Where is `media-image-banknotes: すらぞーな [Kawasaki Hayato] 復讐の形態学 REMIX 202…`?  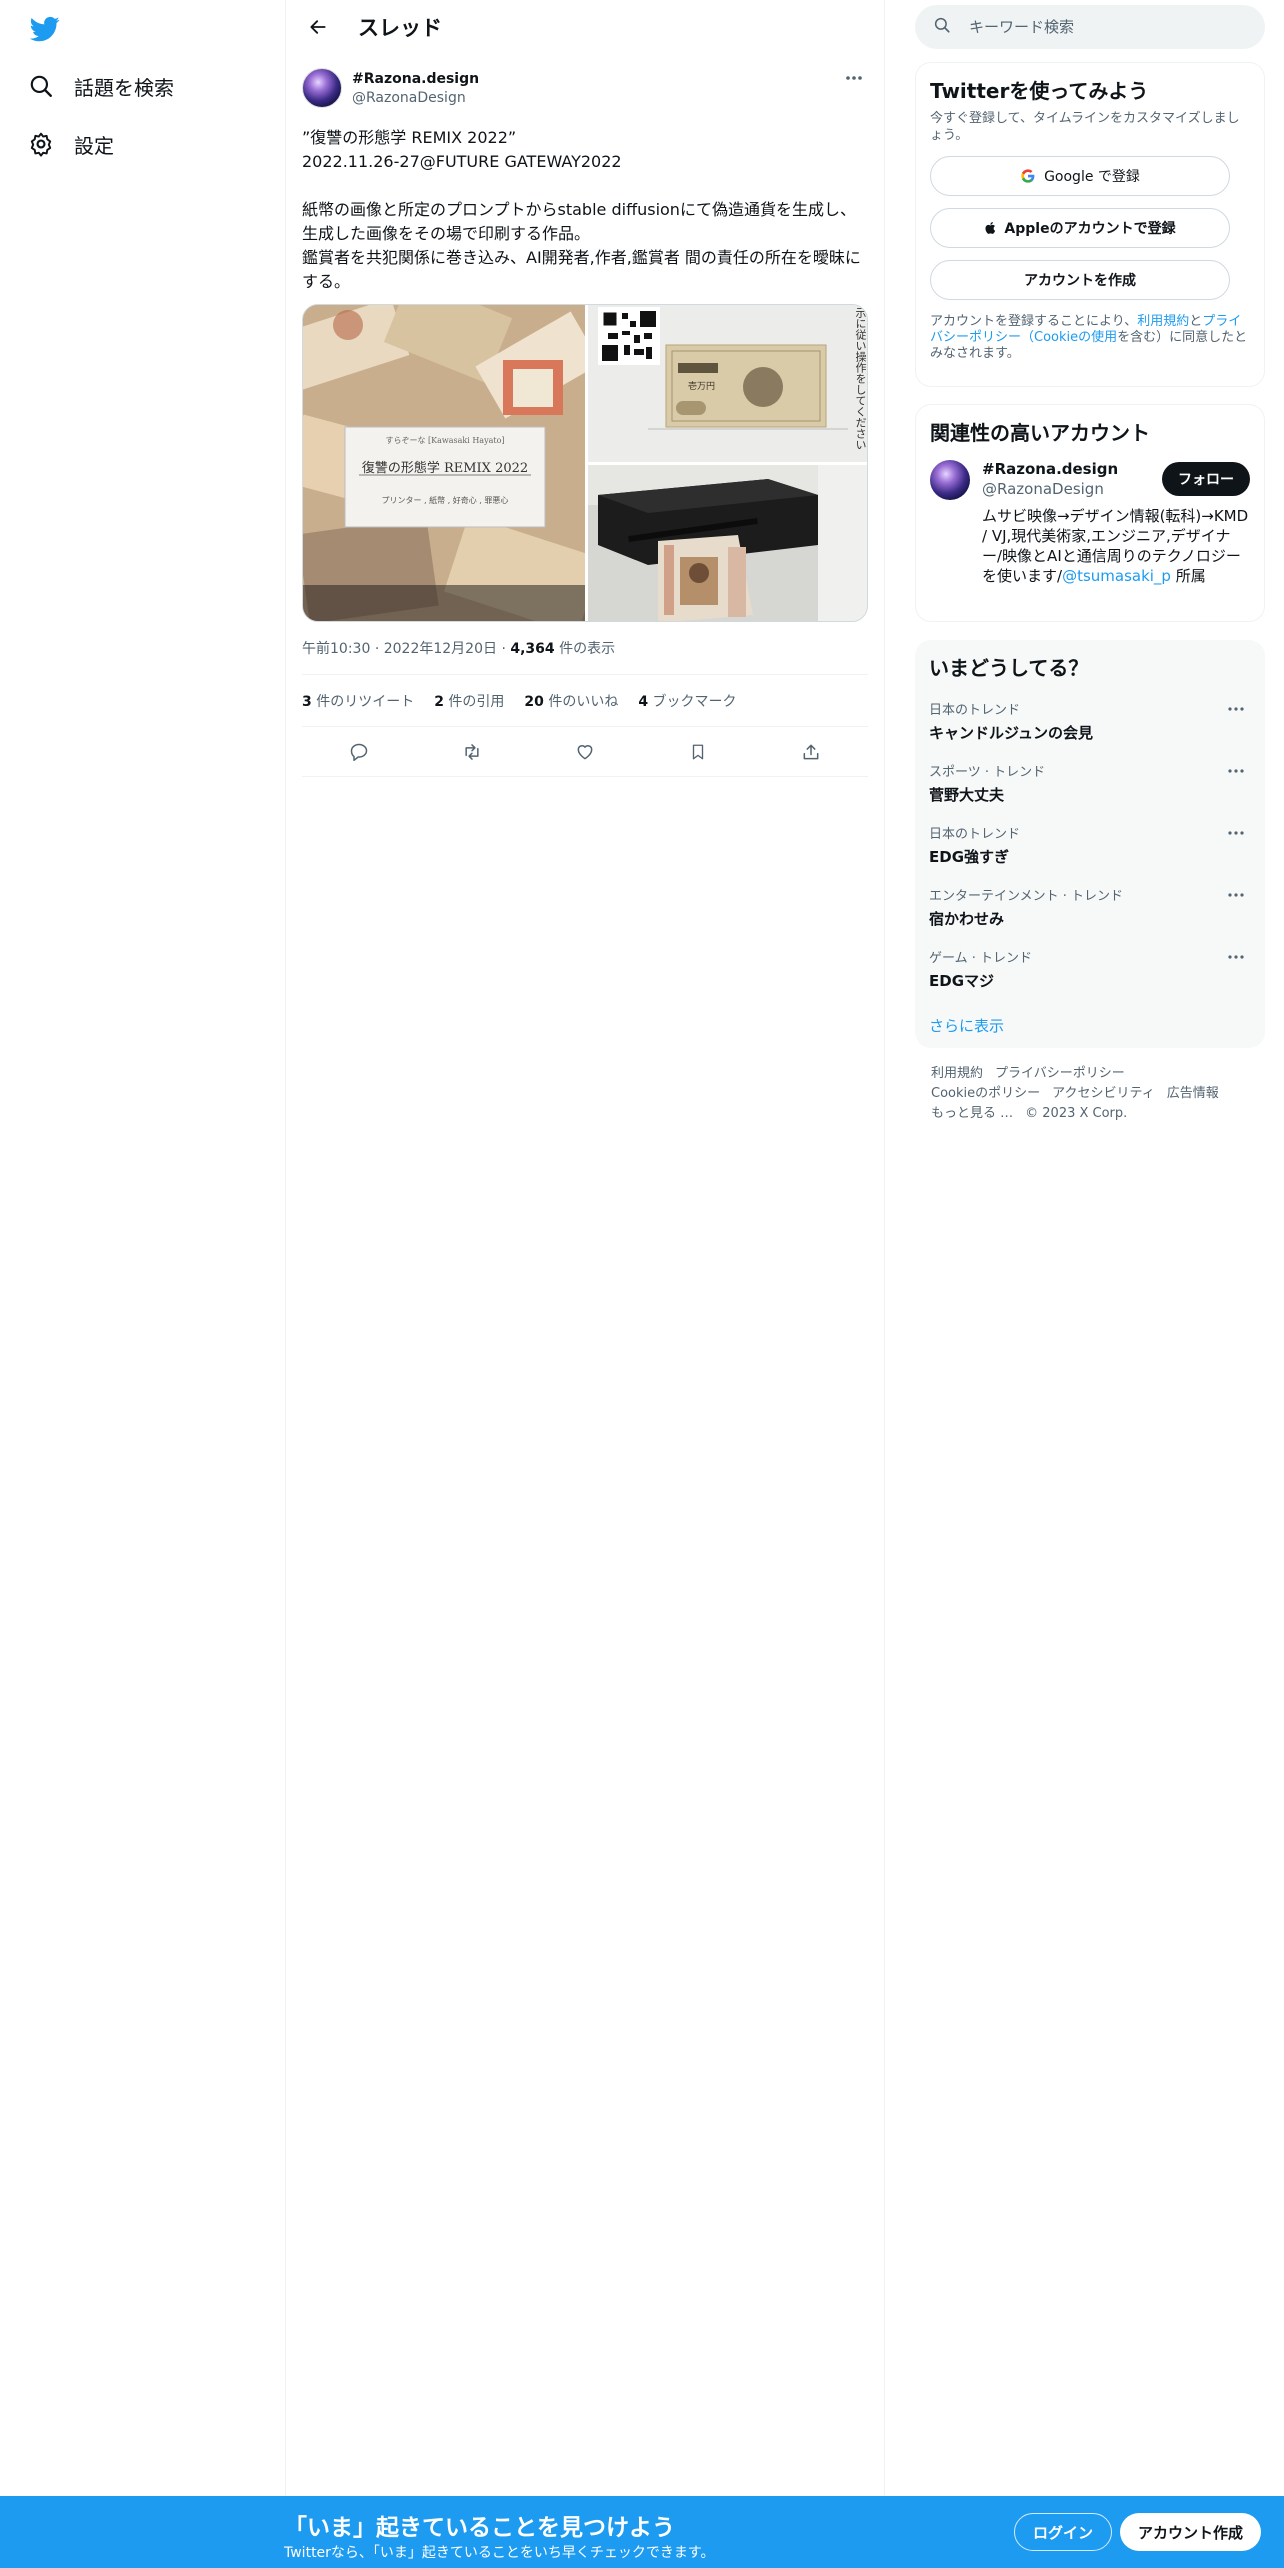
media-image-banknotes: すらぞーな [Kawasaki Hayato] 復讐の形態学 REMIX 202… is located at coordinates (444, 463).